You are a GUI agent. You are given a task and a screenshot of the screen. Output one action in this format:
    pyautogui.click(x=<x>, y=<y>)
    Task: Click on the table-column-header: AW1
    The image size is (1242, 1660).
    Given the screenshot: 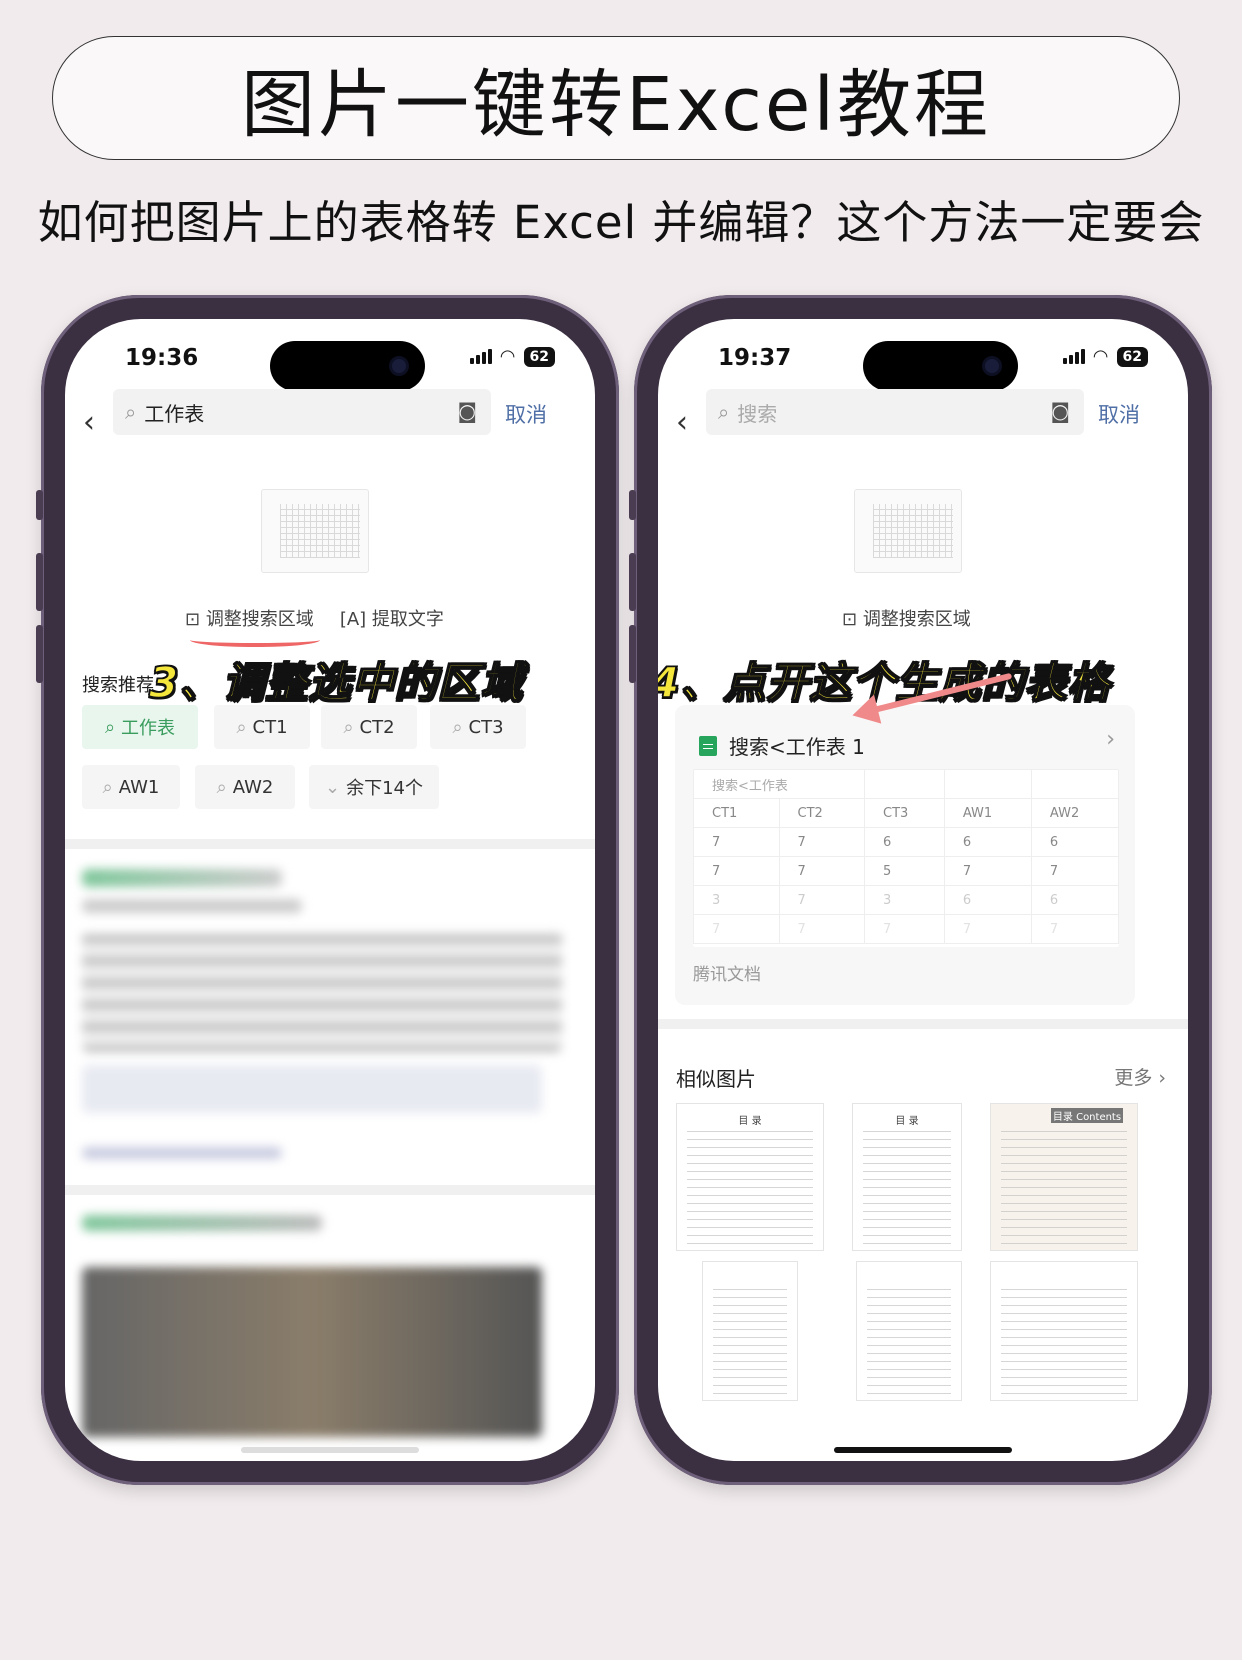 What is the action you would take?
    pyautogui.click(x=987, y=813)
    